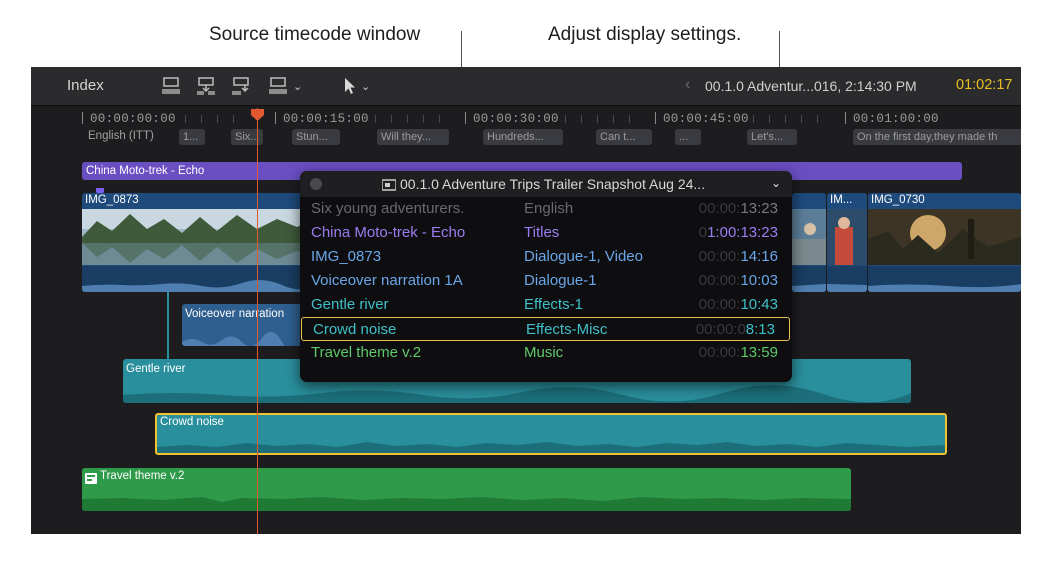 This screenshot has width=1048, height=564. Describe the element at coordinates (549, 208) in the screenshot. I see `timecode-row-role: English` at that location.